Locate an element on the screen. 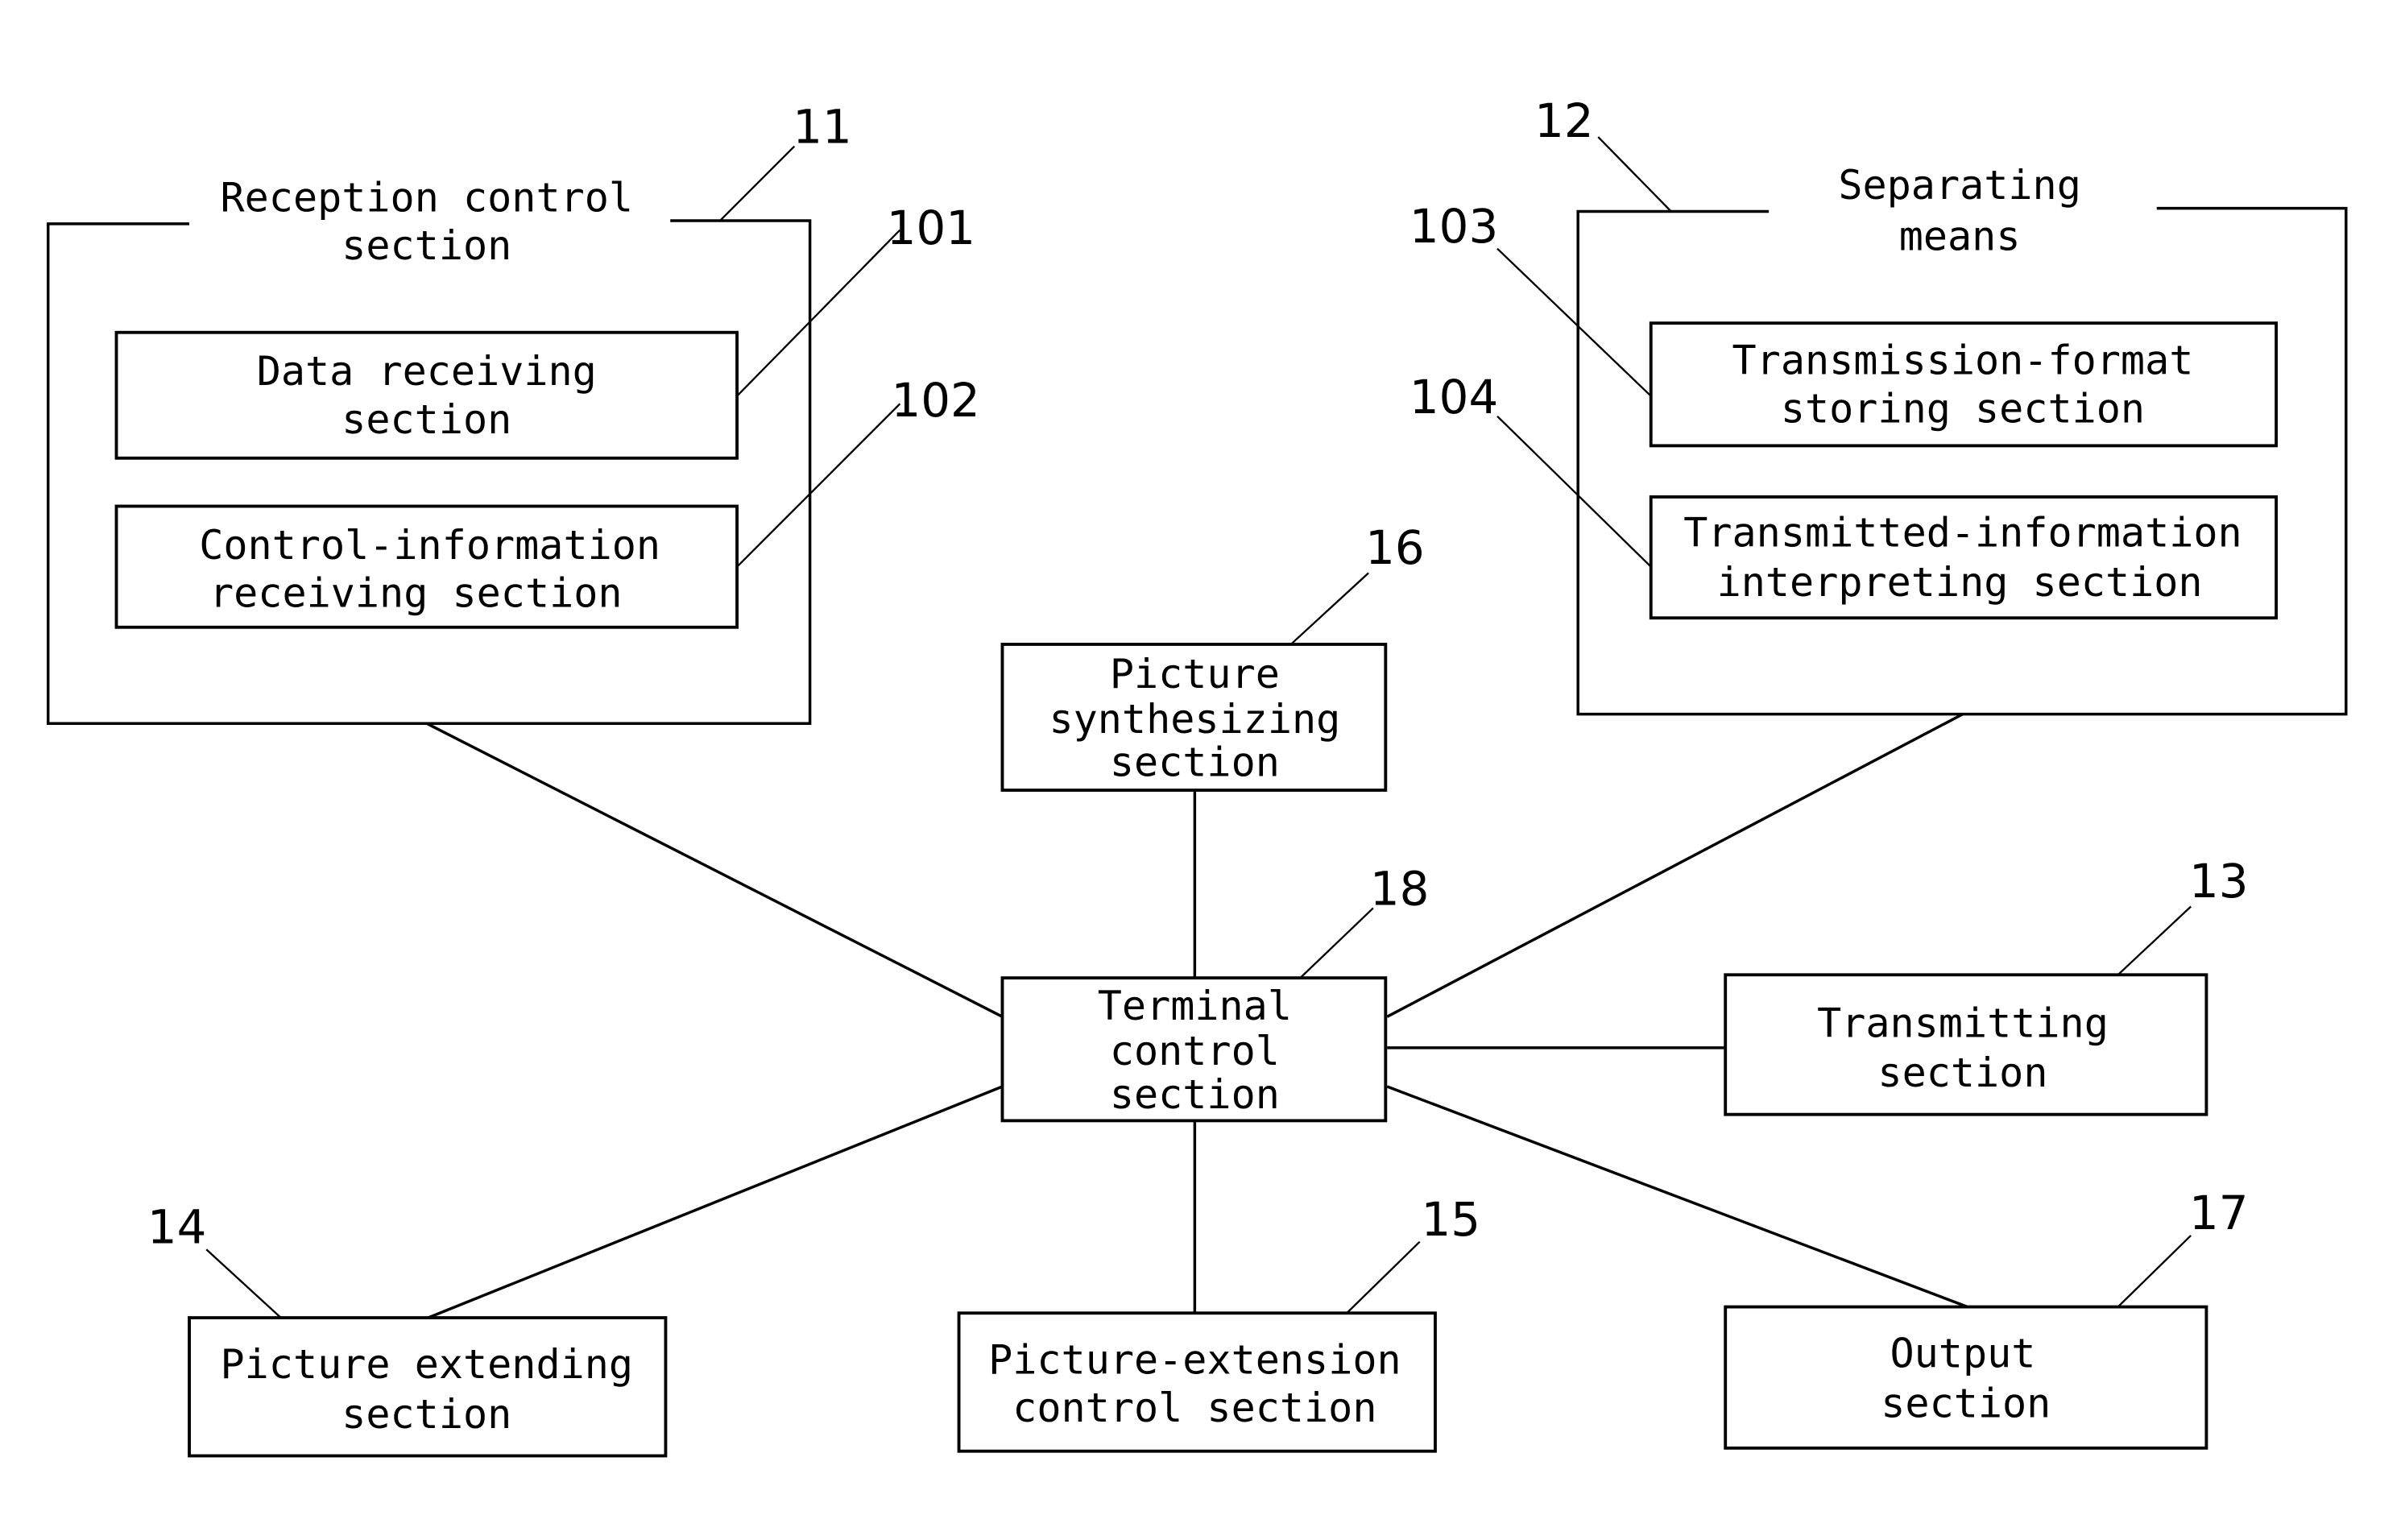 Image resolution: width=2405 pixels, height=1540 pixels. output-box is located at coordinates (1966, 1377).